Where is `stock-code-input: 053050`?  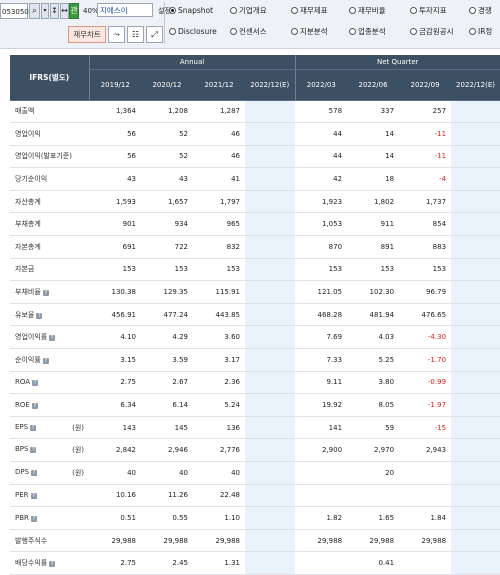
stock-code-input: 053050 is located at coordinates (14, 11).